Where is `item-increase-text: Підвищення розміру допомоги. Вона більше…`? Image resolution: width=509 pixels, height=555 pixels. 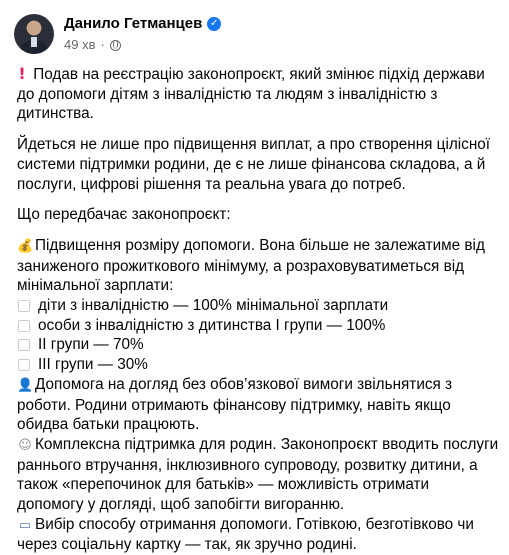 item-increase-text: Підвищення розміру допомоги. Вона більше… is located at coordinates (251, 265).